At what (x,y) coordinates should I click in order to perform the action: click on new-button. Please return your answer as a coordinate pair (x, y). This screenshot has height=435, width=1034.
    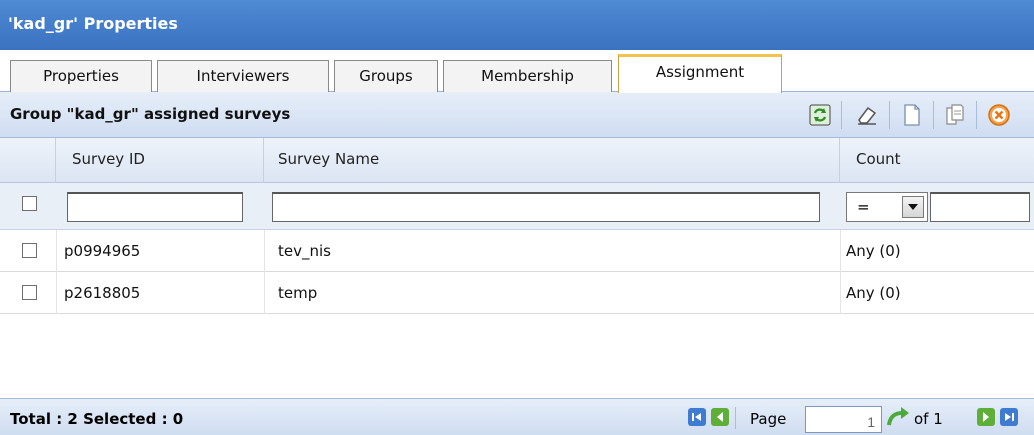
    Looking at the image, I should click on (912, 115).